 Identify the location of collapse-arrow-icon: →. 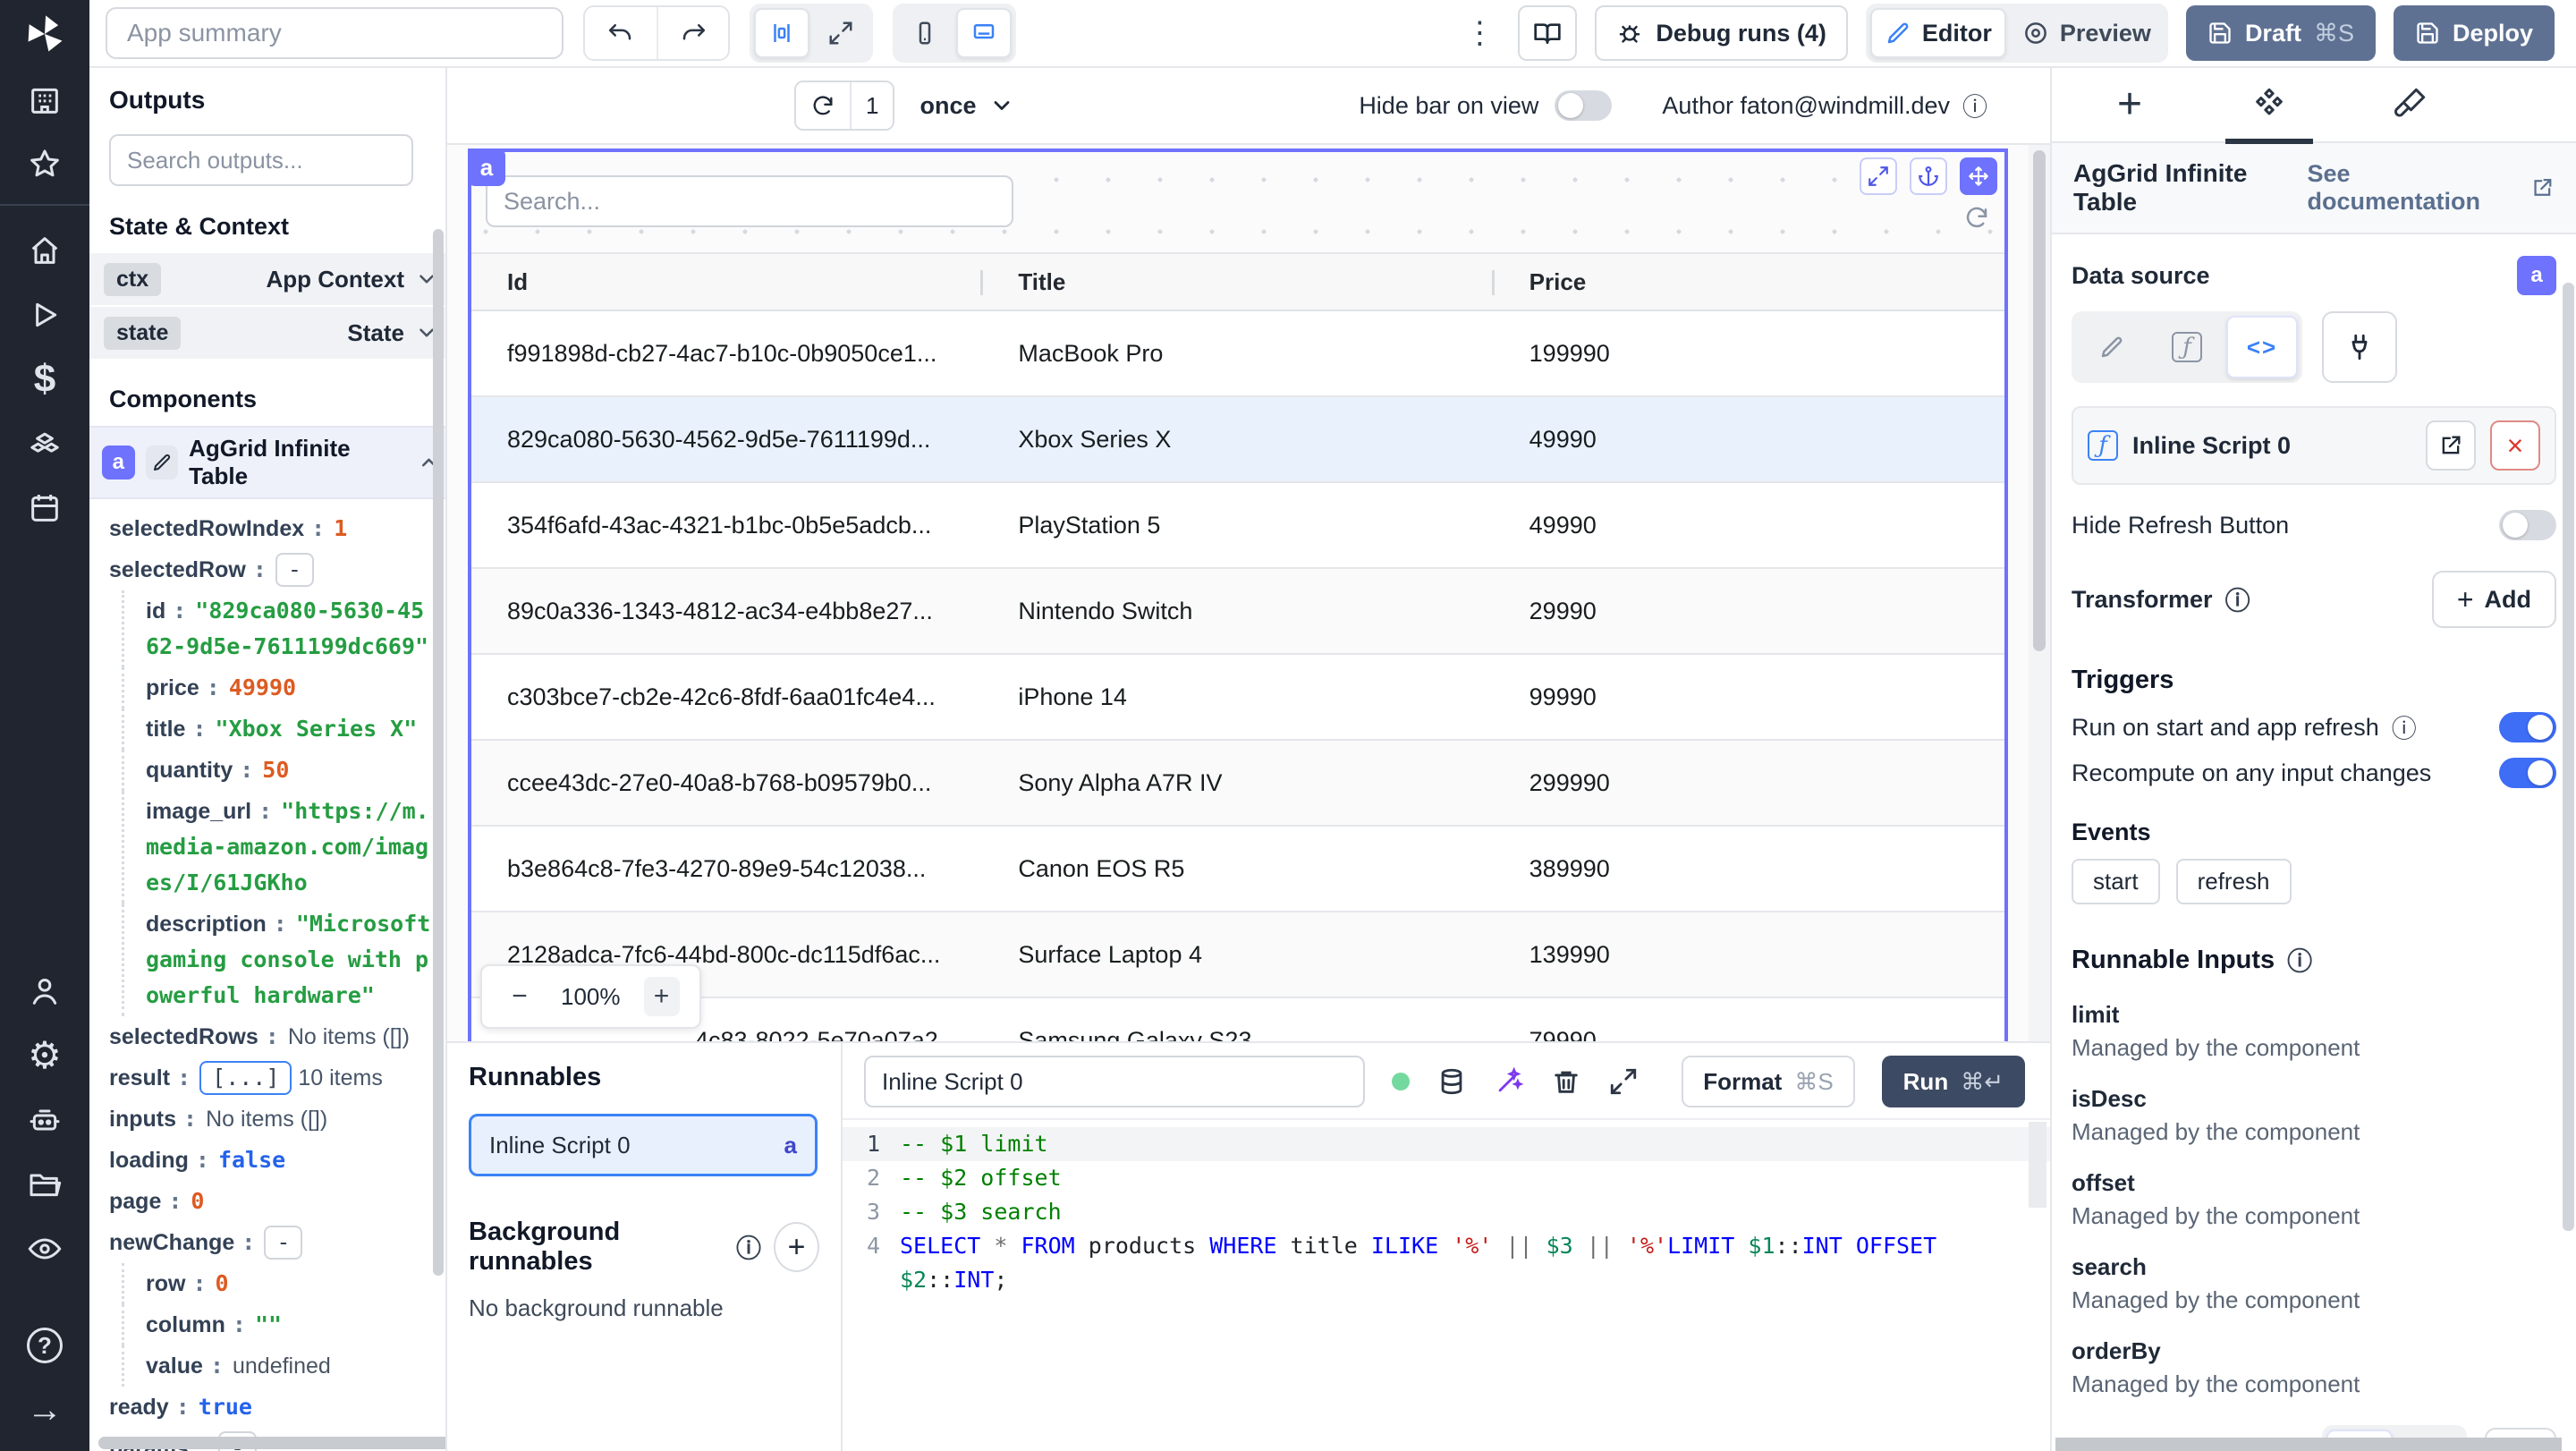
(44, 1410).